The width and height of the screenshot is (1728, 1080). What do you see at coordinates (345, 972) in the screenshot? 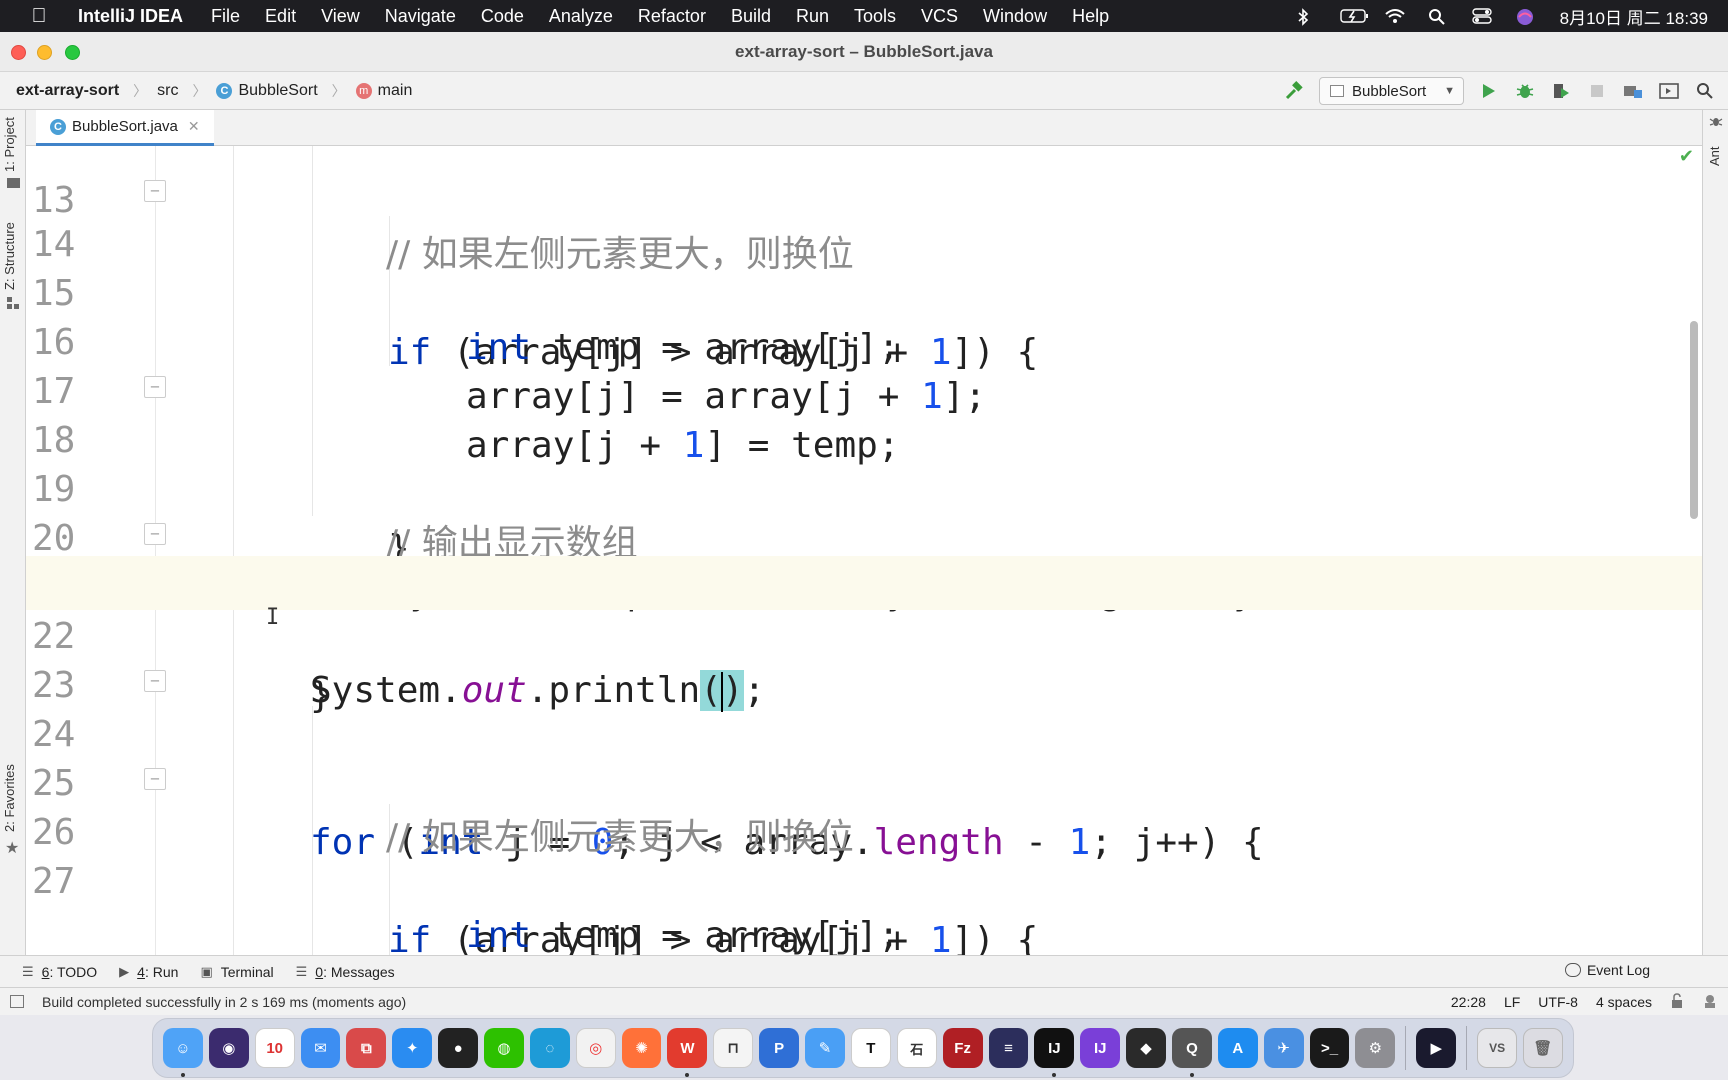
I see `tool-tab-messages: ☰ 0: Messages` at bounding box center [345, 972].